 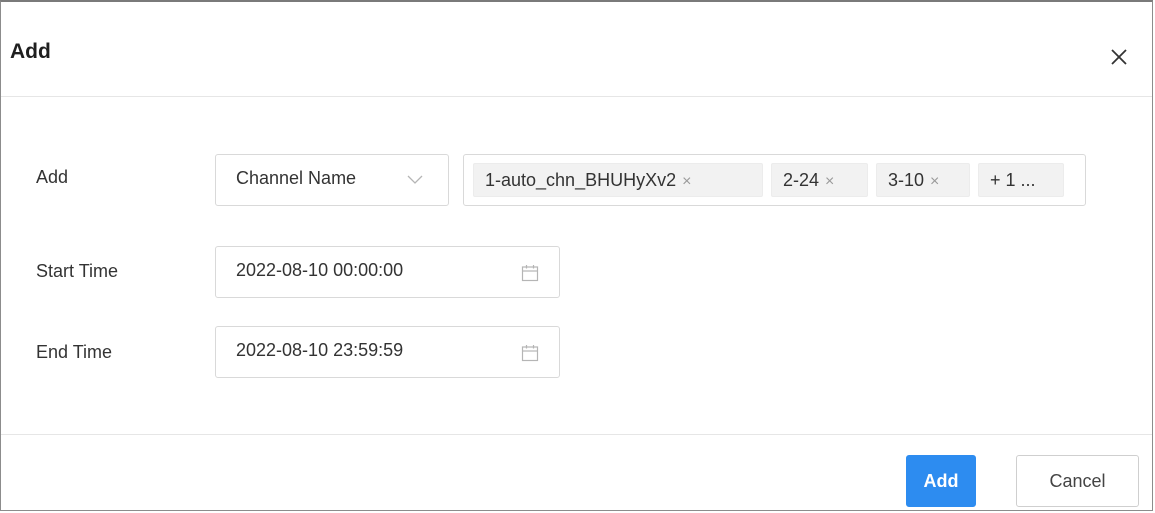 What do you see at coordinates (801, 180) in the screenshot?
I see `channel-tag-label: 2-24` at bounding box center [801, 180].